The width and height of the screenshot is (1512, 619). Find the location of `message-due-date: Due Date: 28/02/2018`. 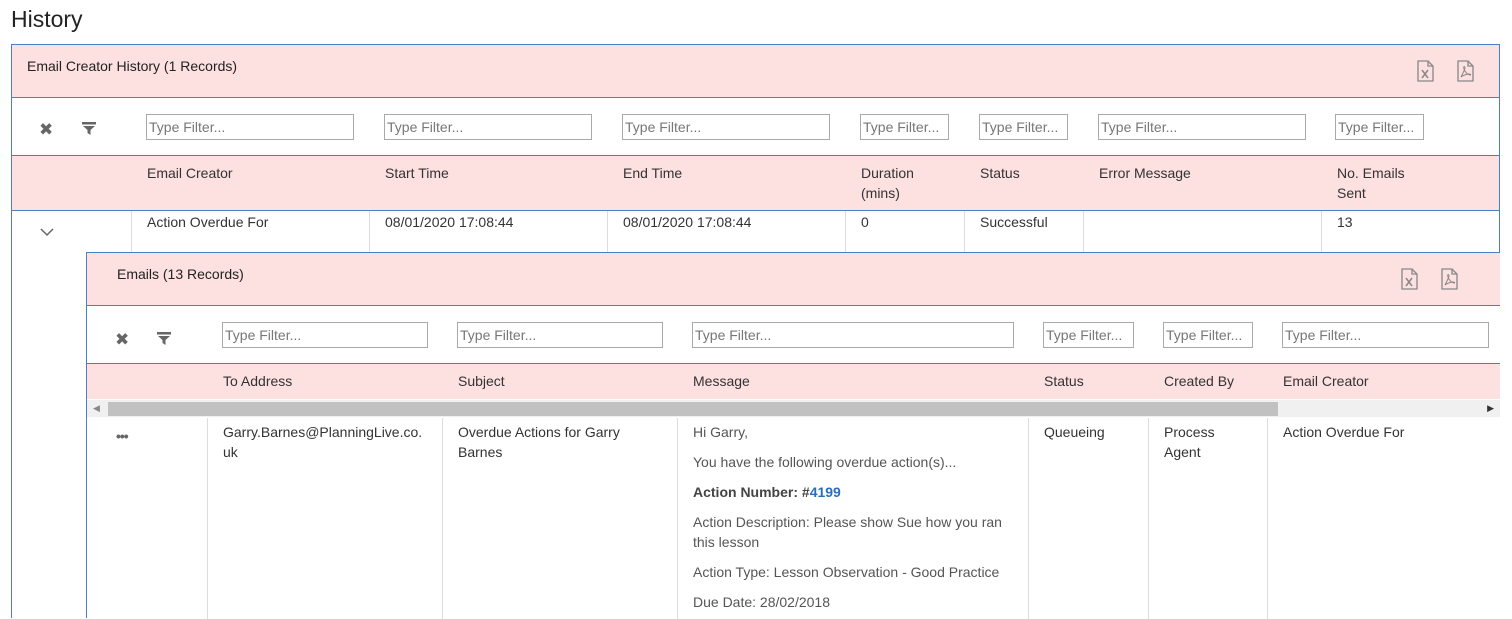

message-due-date: Due Date: 28/02/2018 is located at coordinates (761, 602).